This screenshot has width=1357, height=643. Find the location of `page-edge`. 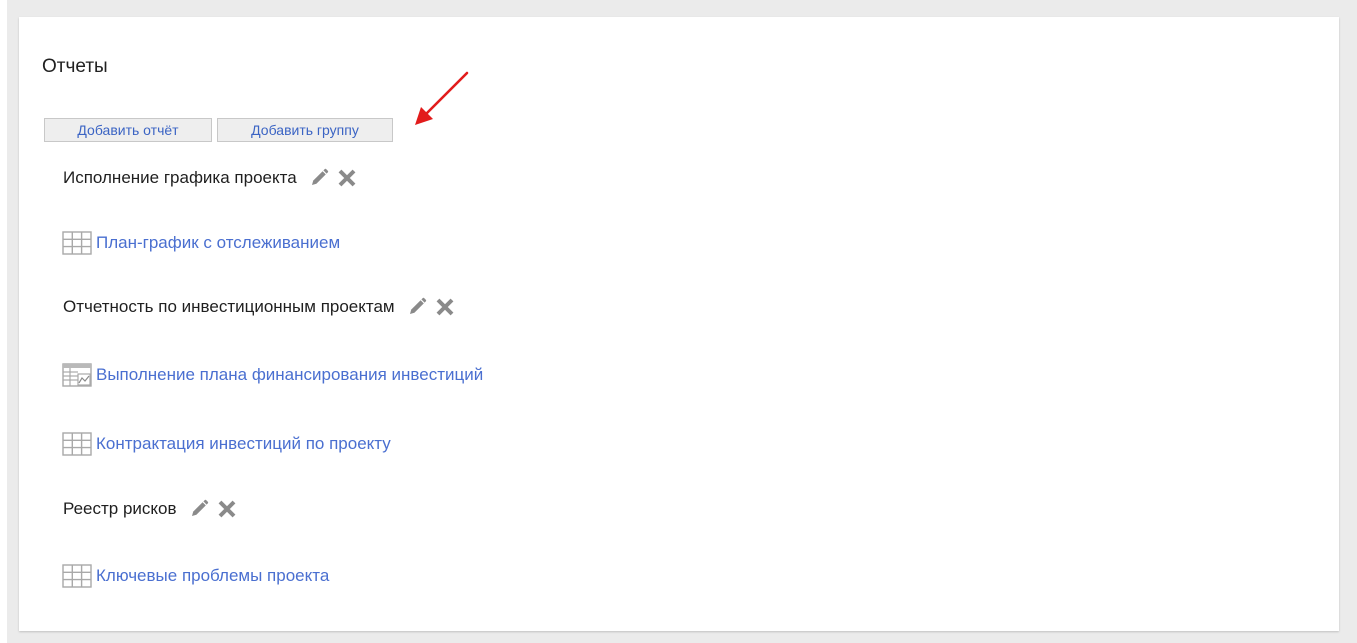

page-edge is located at coordinates (3, 321).